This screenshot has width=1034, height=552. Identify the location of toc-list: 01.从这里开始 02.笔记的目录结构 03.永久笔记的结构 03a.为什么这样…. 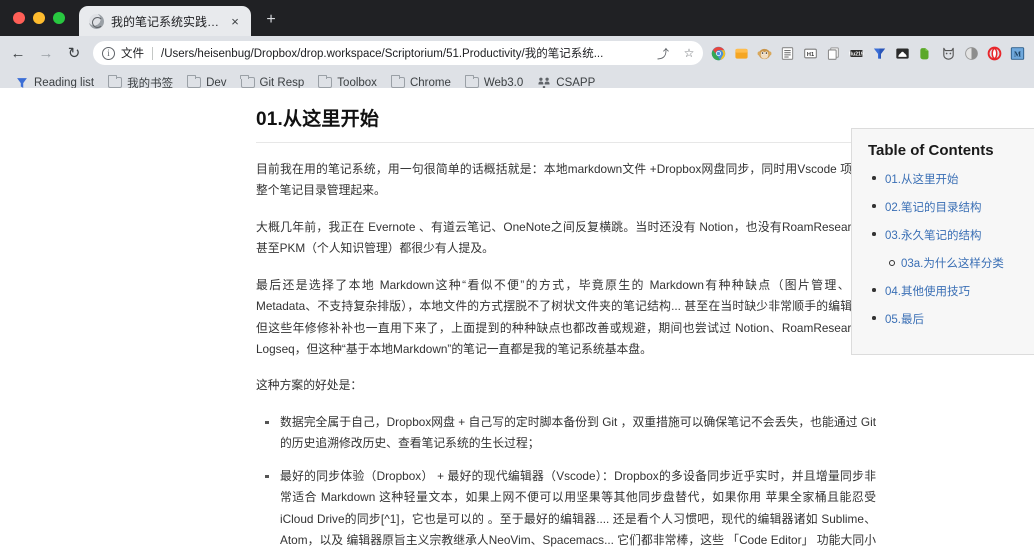
(949, 249).